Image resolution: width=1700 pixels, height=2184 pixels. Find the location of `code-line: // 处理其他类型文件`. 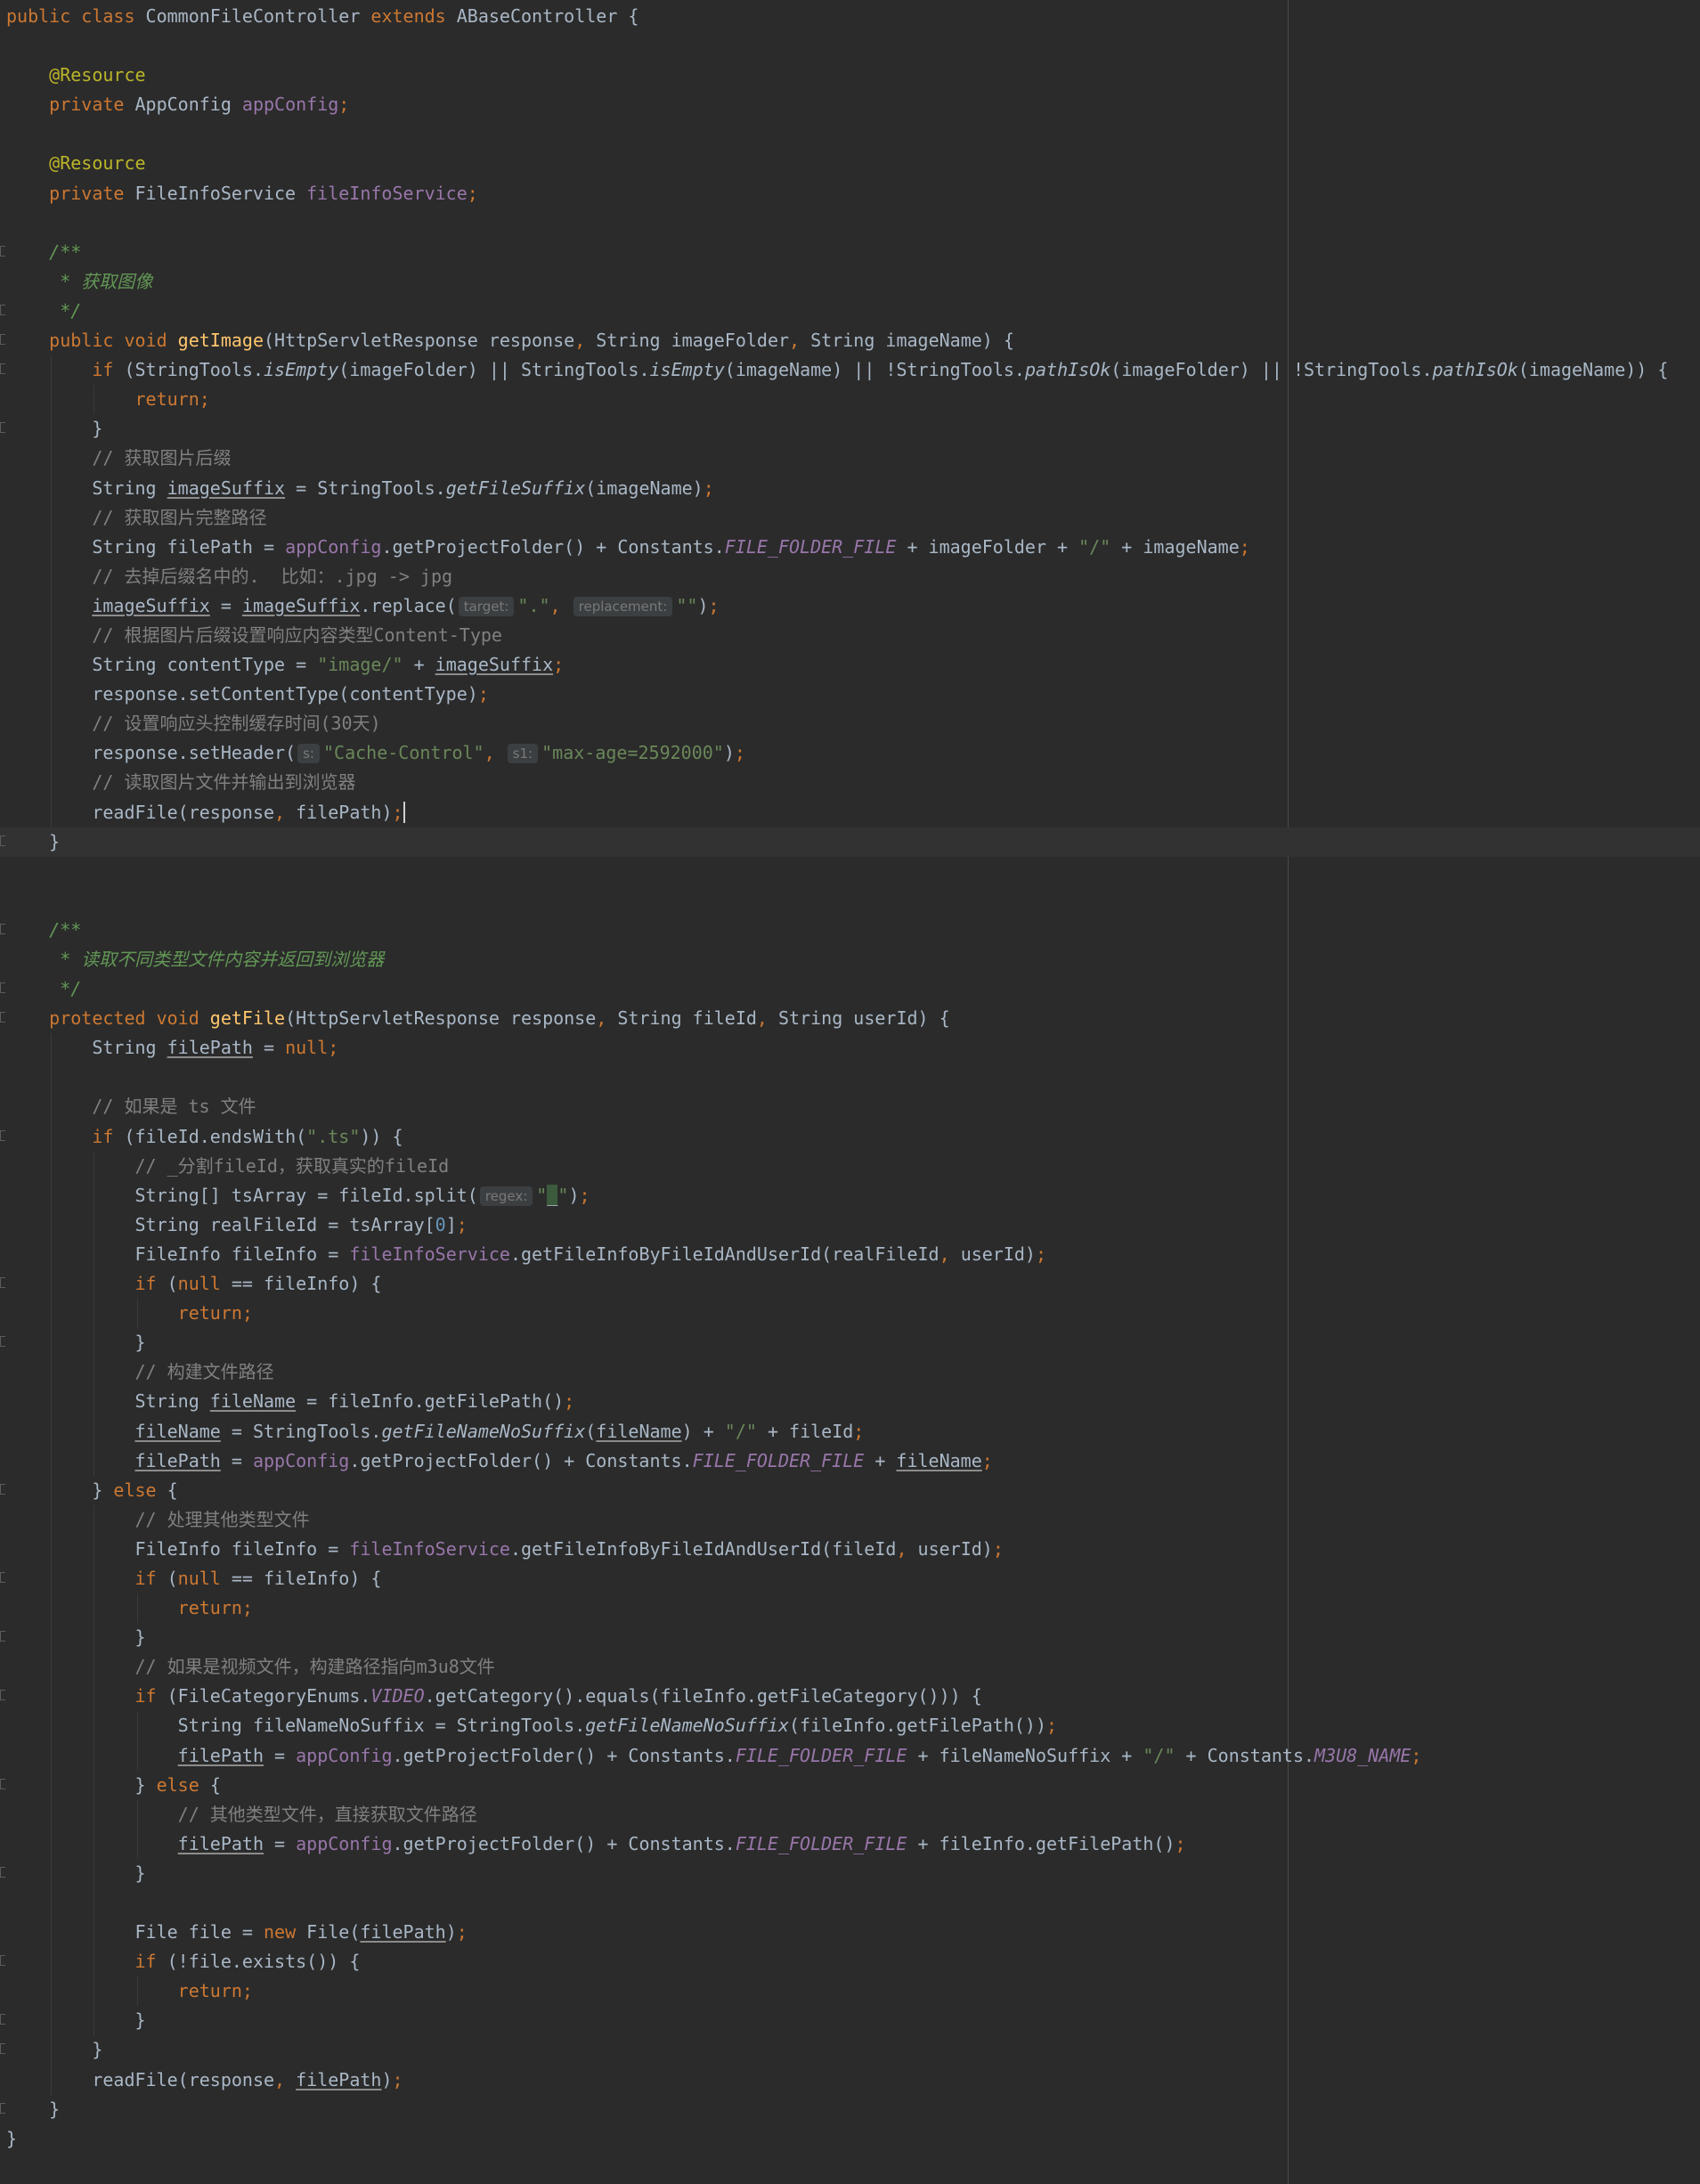

code-line: // 处理其他类型文件 is located at coordinates (850, 1519).